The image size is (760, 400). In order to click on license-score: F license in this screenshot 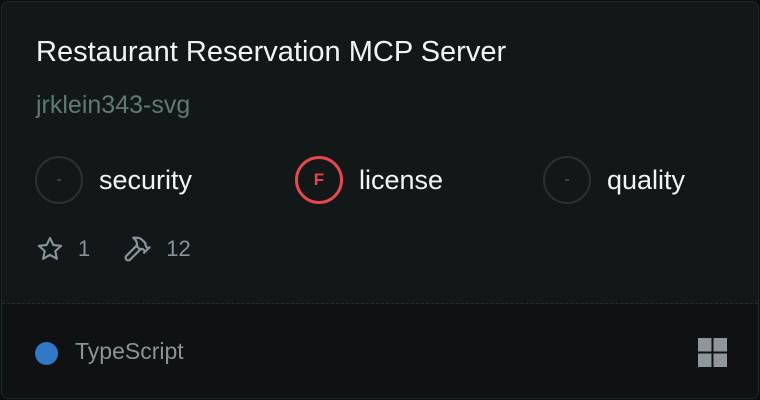, I will do `click(369, 180)`.